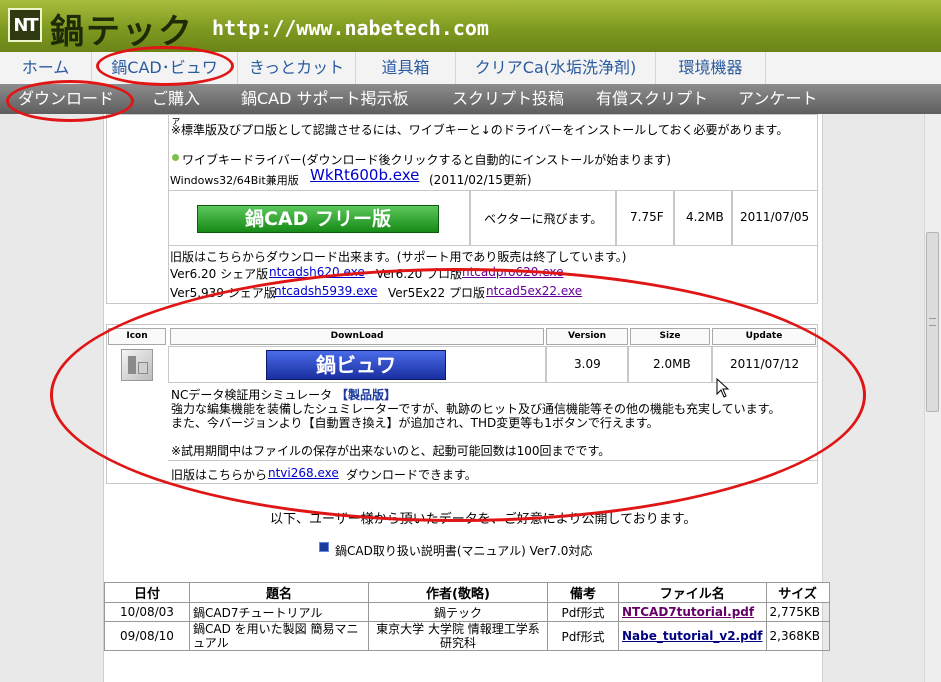 The width and height of the screenshot is (941, 682). I want to click on cell-file: NTCAD7tutorial.pdf, so click(692, 612).